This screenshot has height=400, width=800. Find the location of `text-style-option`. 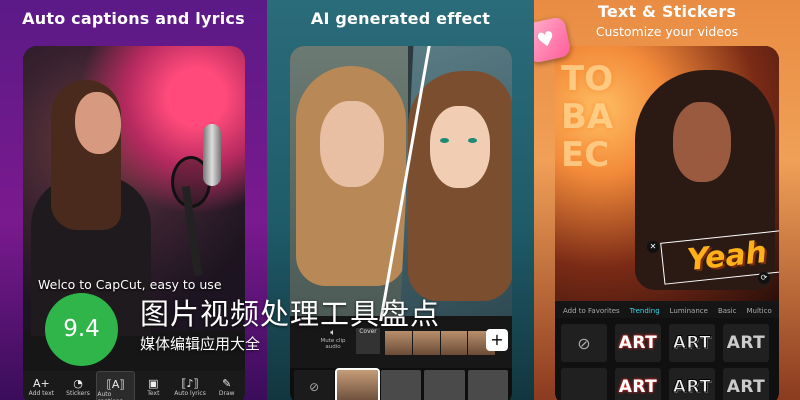

text-style-option is located at coordinates (584, 384).